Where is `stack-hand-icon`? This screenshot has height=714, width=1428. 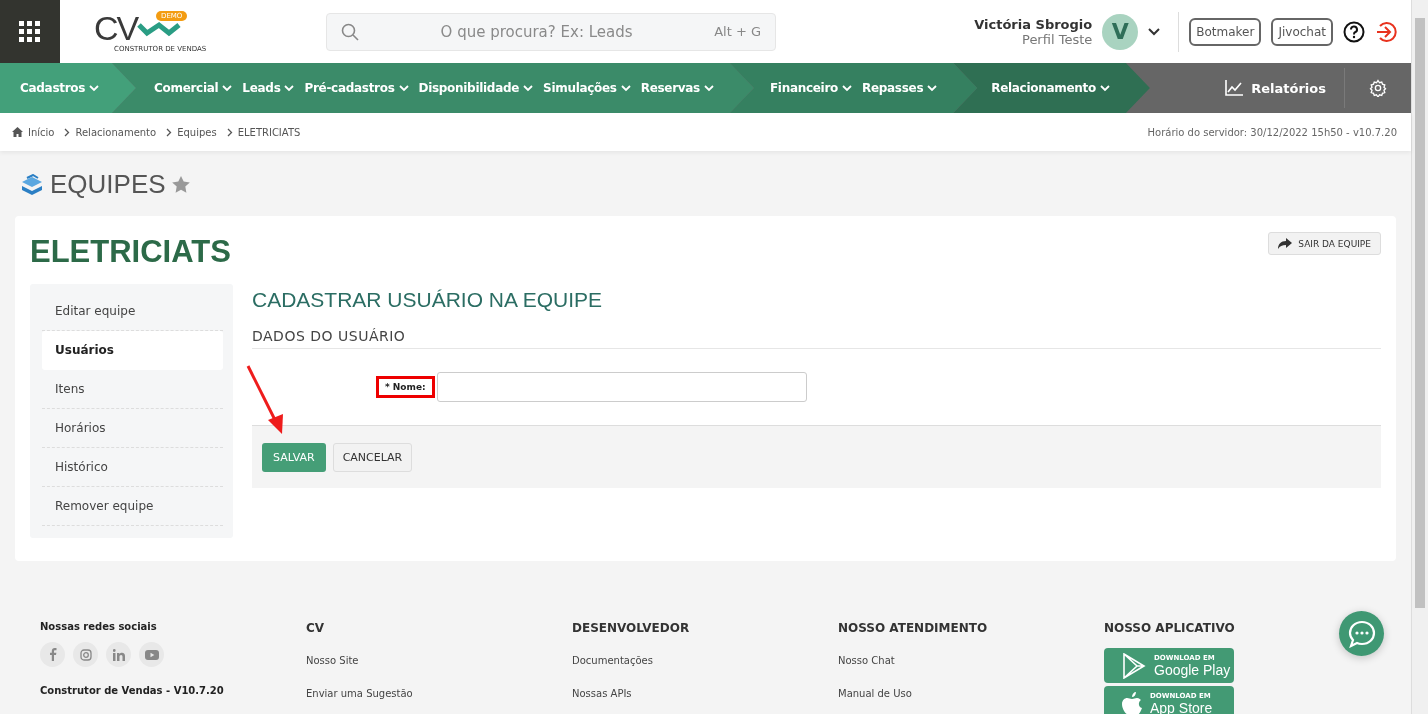
stack-hand-icon is located at coordinates (32, 184).